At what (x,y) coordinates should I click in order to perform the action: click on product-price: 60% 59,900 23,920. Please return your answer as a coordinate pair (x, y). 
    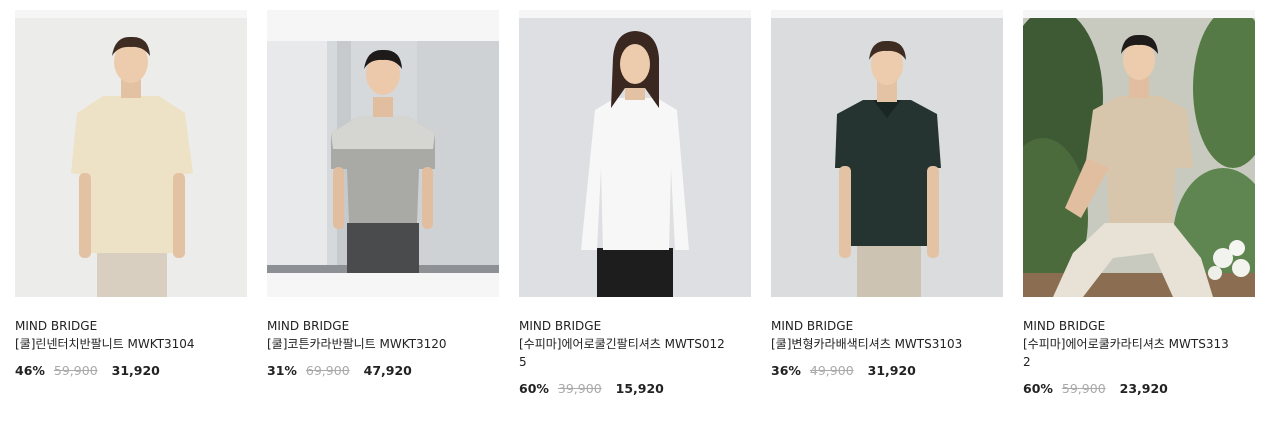
    Looking at the image, I should click on (1139, 389).